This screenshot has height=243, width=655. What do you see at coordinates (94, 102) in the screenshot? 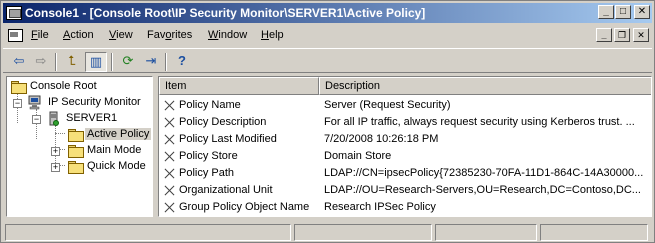
I see `tree-node-label: IP Security Monitor` at bounding box center [94, 102].